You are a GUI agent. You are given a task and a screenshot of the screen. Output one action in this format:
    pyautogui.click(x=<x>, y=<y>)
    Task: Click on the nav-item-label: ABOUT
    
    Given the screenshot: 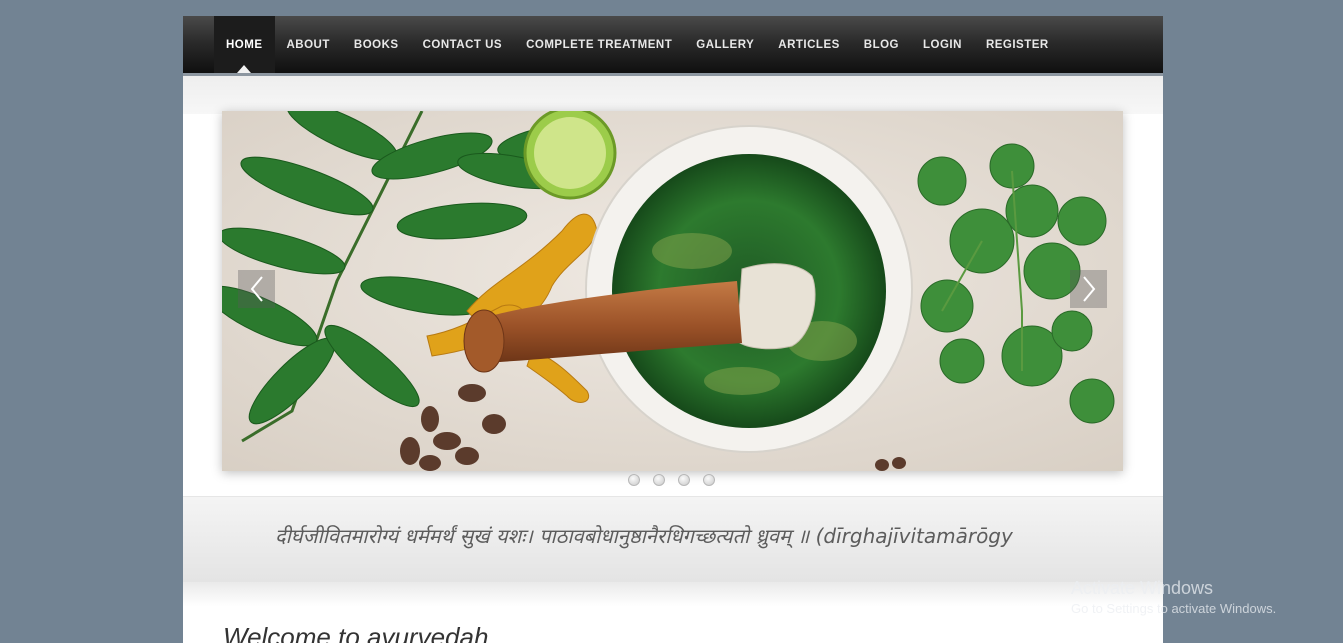 What is the action you would take?
    pyautogui.click(x=308, y=44)
    